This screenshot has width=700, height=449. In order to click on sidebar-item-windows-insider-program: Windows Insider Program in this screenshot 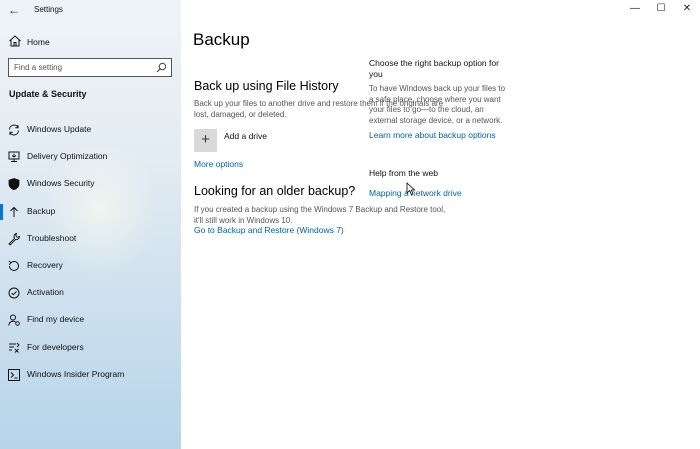, I will do `click(90, 376)`.